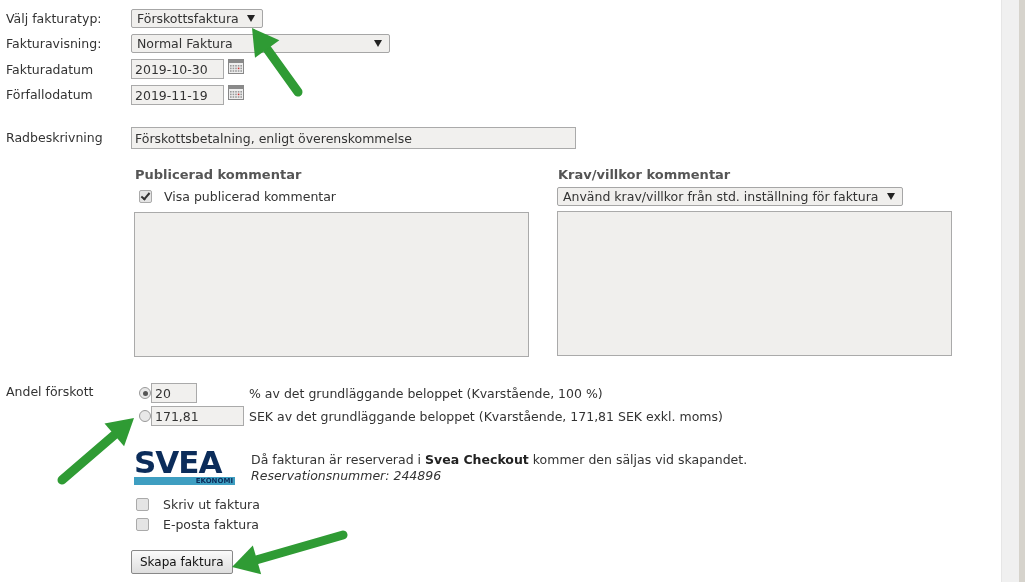  I want to click on dropdown: Använd krav/villkor från std. inställning för faktura, so click(730, 196).